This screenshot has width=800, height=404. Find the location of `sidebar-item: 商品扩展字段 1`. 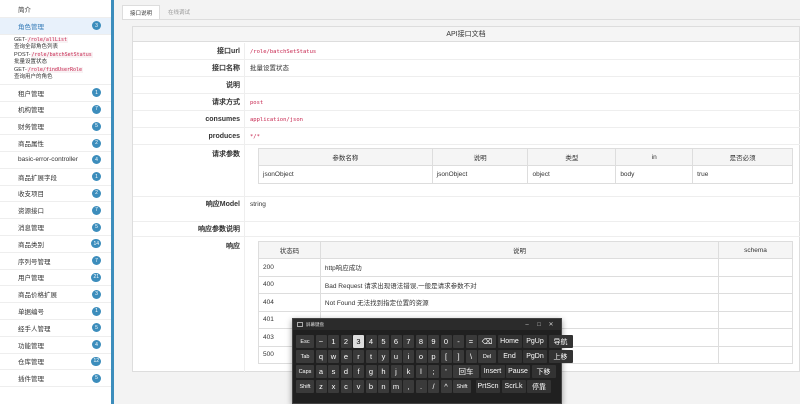

sidebar-item: 商品扩展字段 1 is located at coordinates (55, 177).